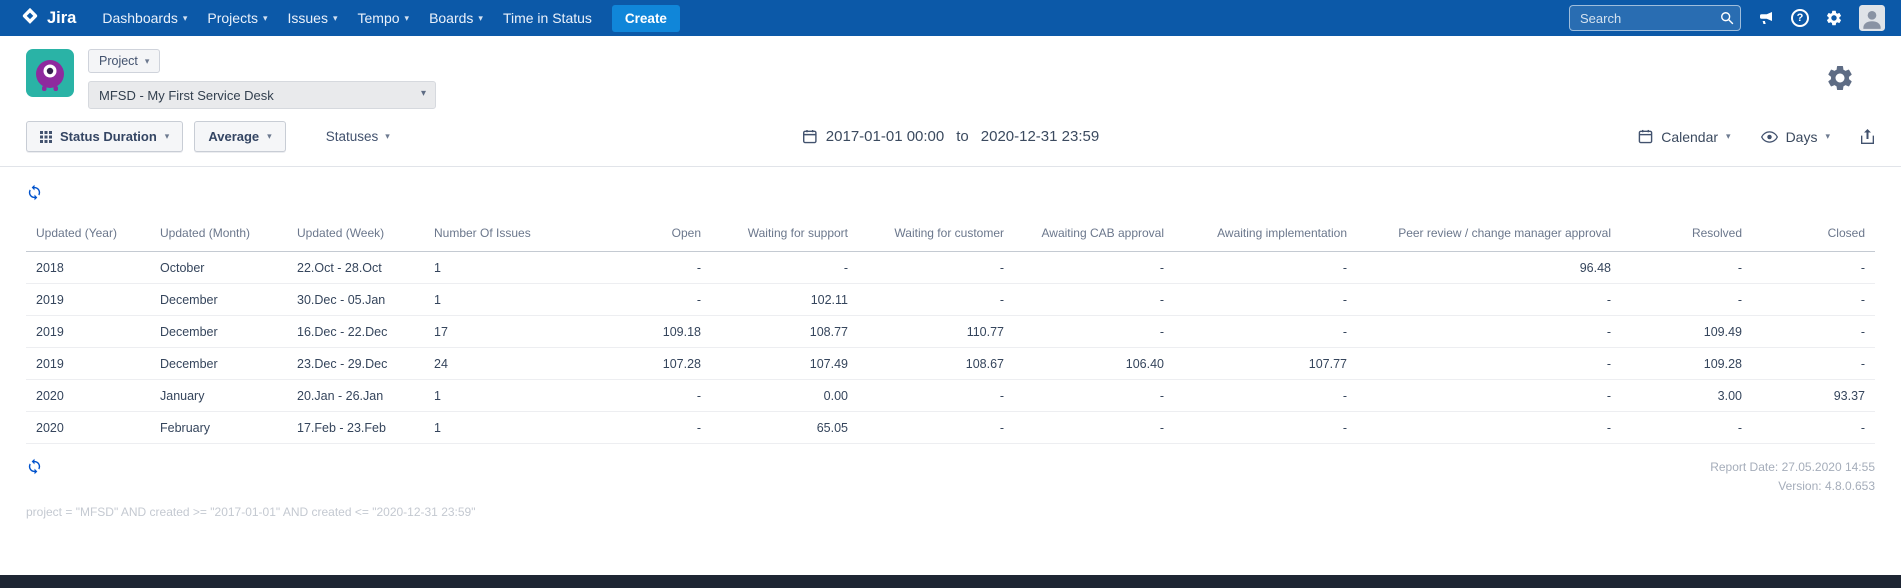 This screenshot has height=588, width=1901. Describe the element at coordinates (1680, 395) in the screenshot. I see `table-cell: 3.00` at that location.